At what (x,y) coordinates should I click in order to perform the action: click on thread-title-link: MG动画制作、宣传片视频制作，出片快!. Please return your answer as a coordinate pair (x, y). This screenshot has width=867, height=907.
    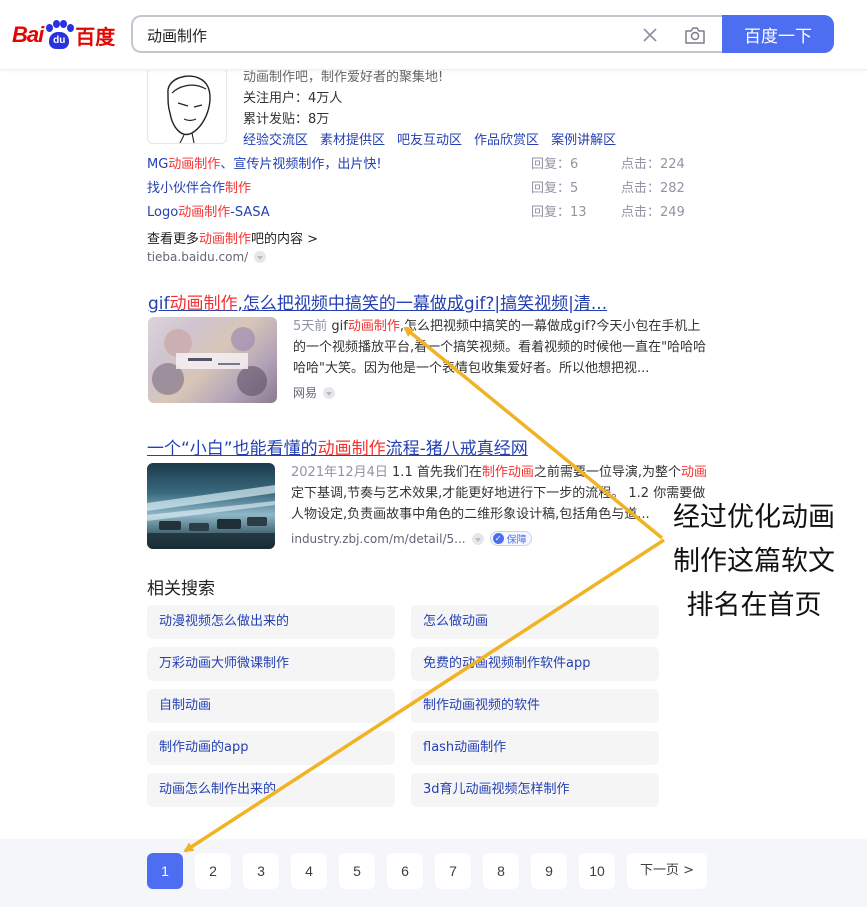
    Looking at the image, I should click on (264, 162).